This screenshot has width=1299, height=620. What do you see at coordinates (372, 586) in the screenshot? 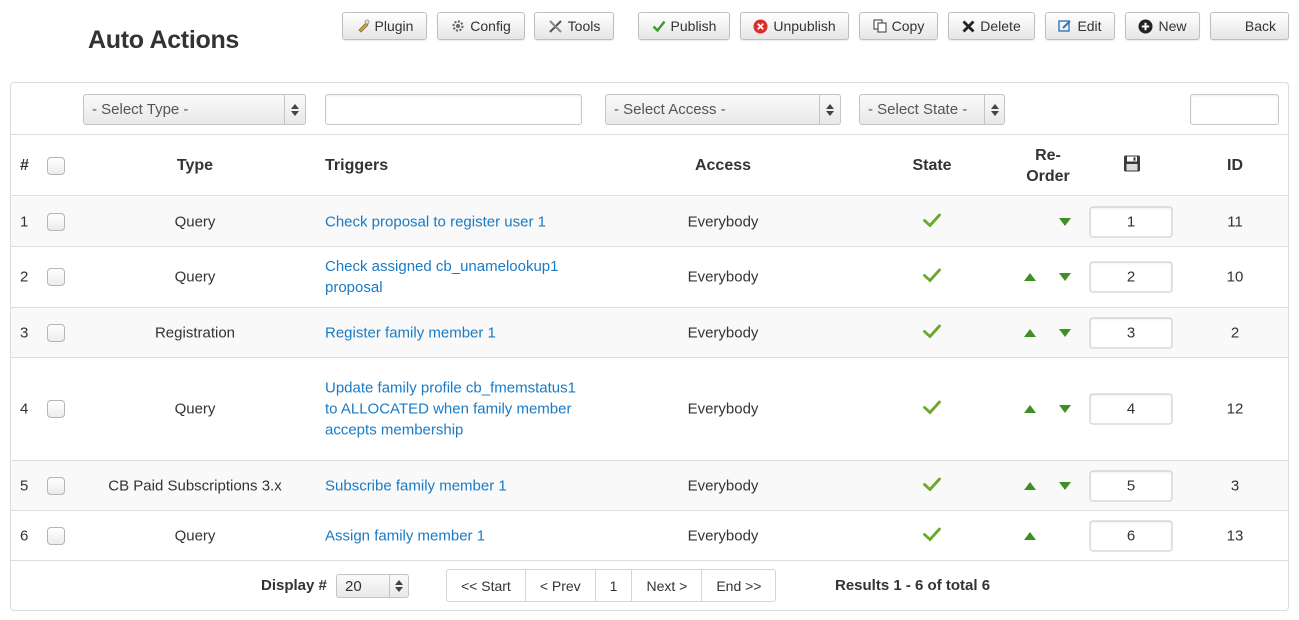
I see `display-count-select: 20` at bounding box center [372, 586].